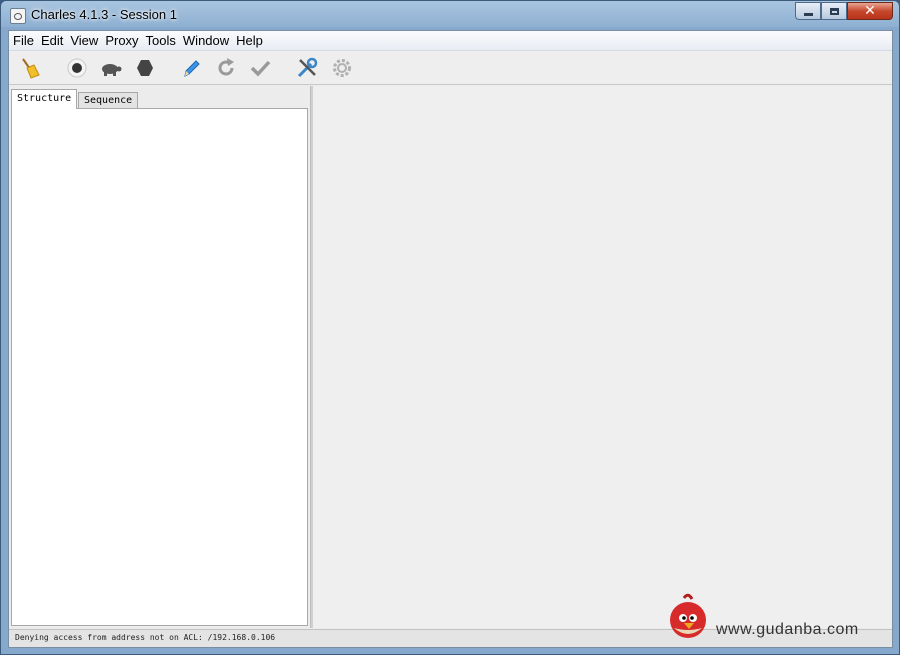 This screenshot has width=900, height=655. Describe the element at coordinates (787, 629) in the screenshot. I see `watermark-text: www.gudanba.com` at that location.